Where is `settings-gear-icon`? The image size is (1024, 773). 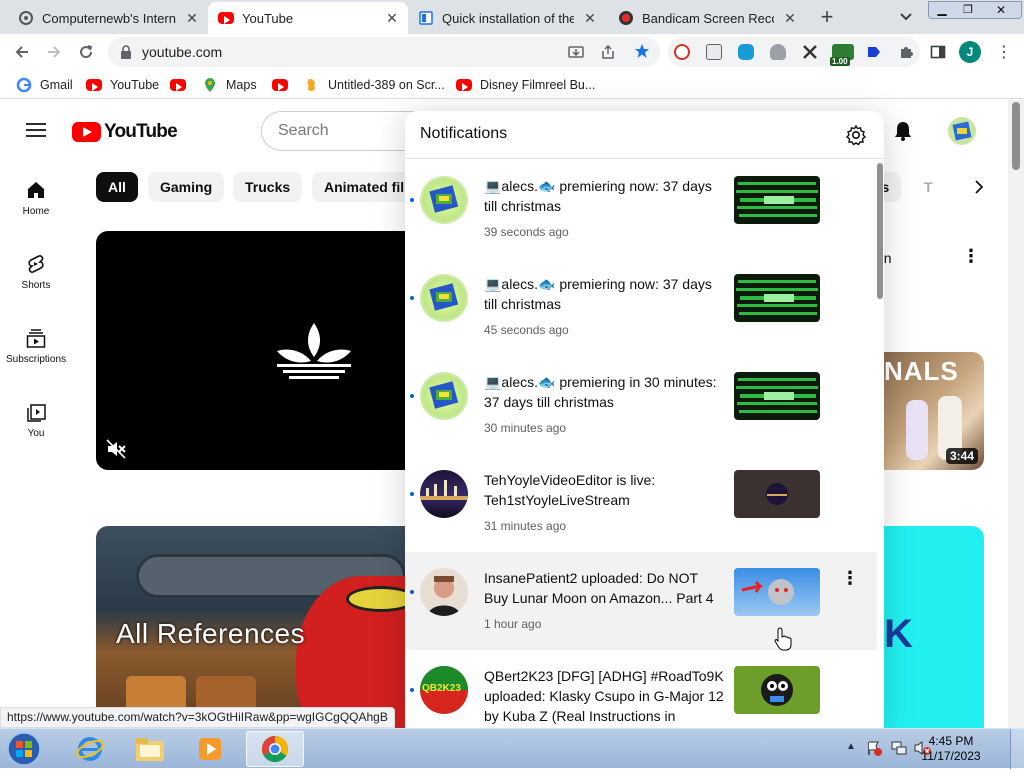
settings-gear-icon is located at coordinates (856, 137).